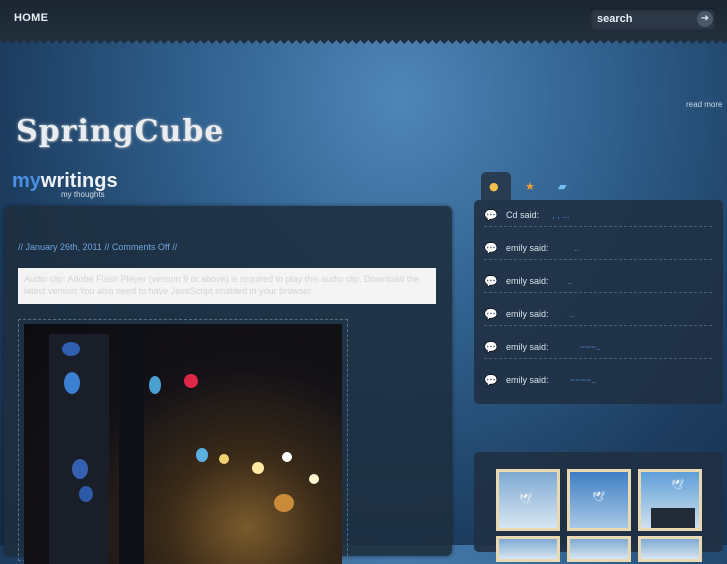 Image resolution: width=727 pixels, height=564 pixels. I want to click on section-title: mywritings, so click(65, 181).